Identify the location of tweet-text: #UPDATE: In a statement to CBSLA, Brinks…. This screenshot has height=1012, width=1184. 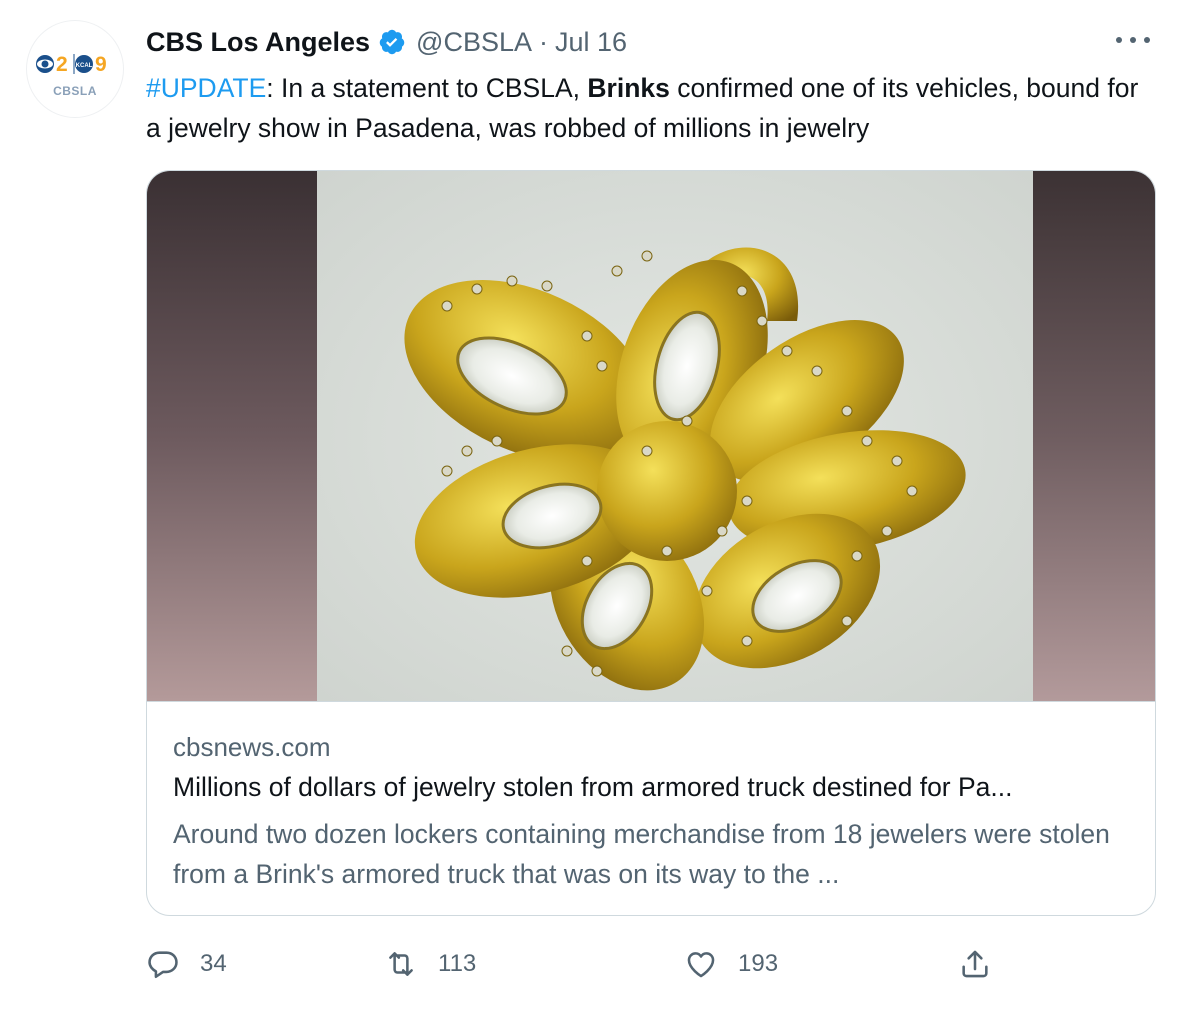
(651, 108).